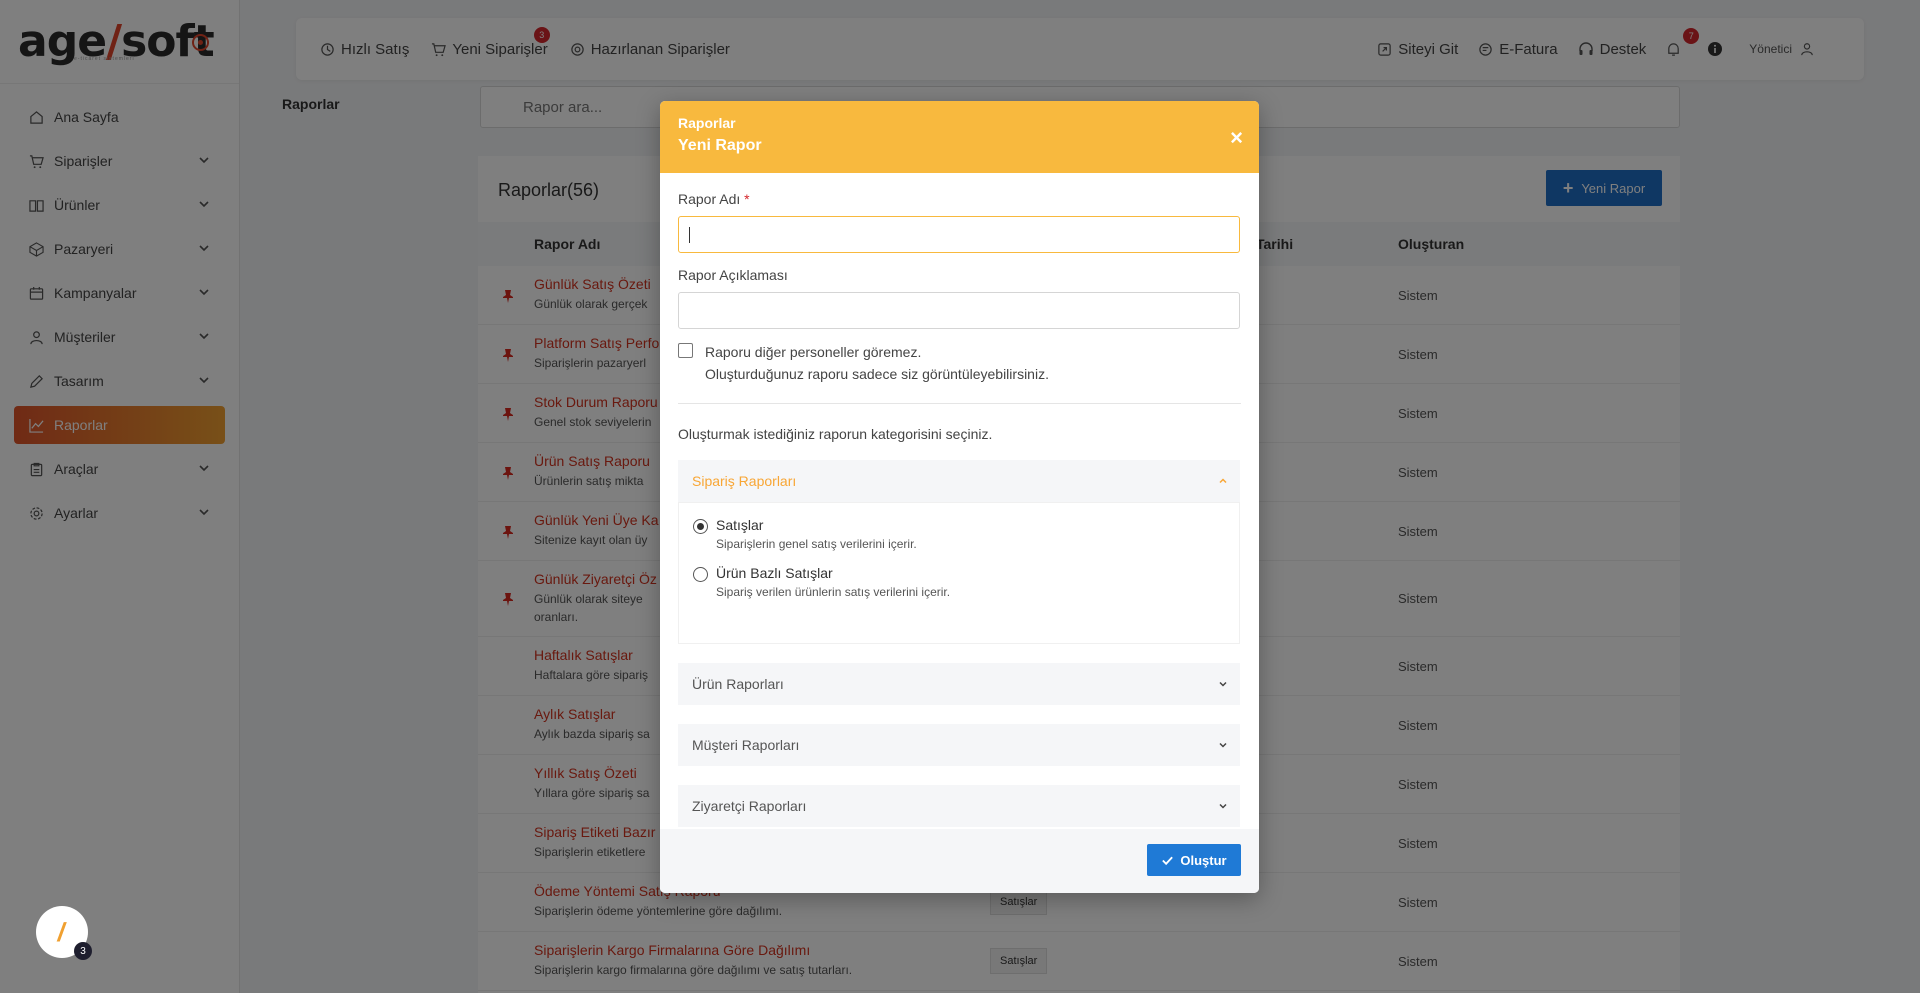 Image resolution: width=1920 pixels, height=993 pixels. I want to click on radio-unselected, so click(700, 574).